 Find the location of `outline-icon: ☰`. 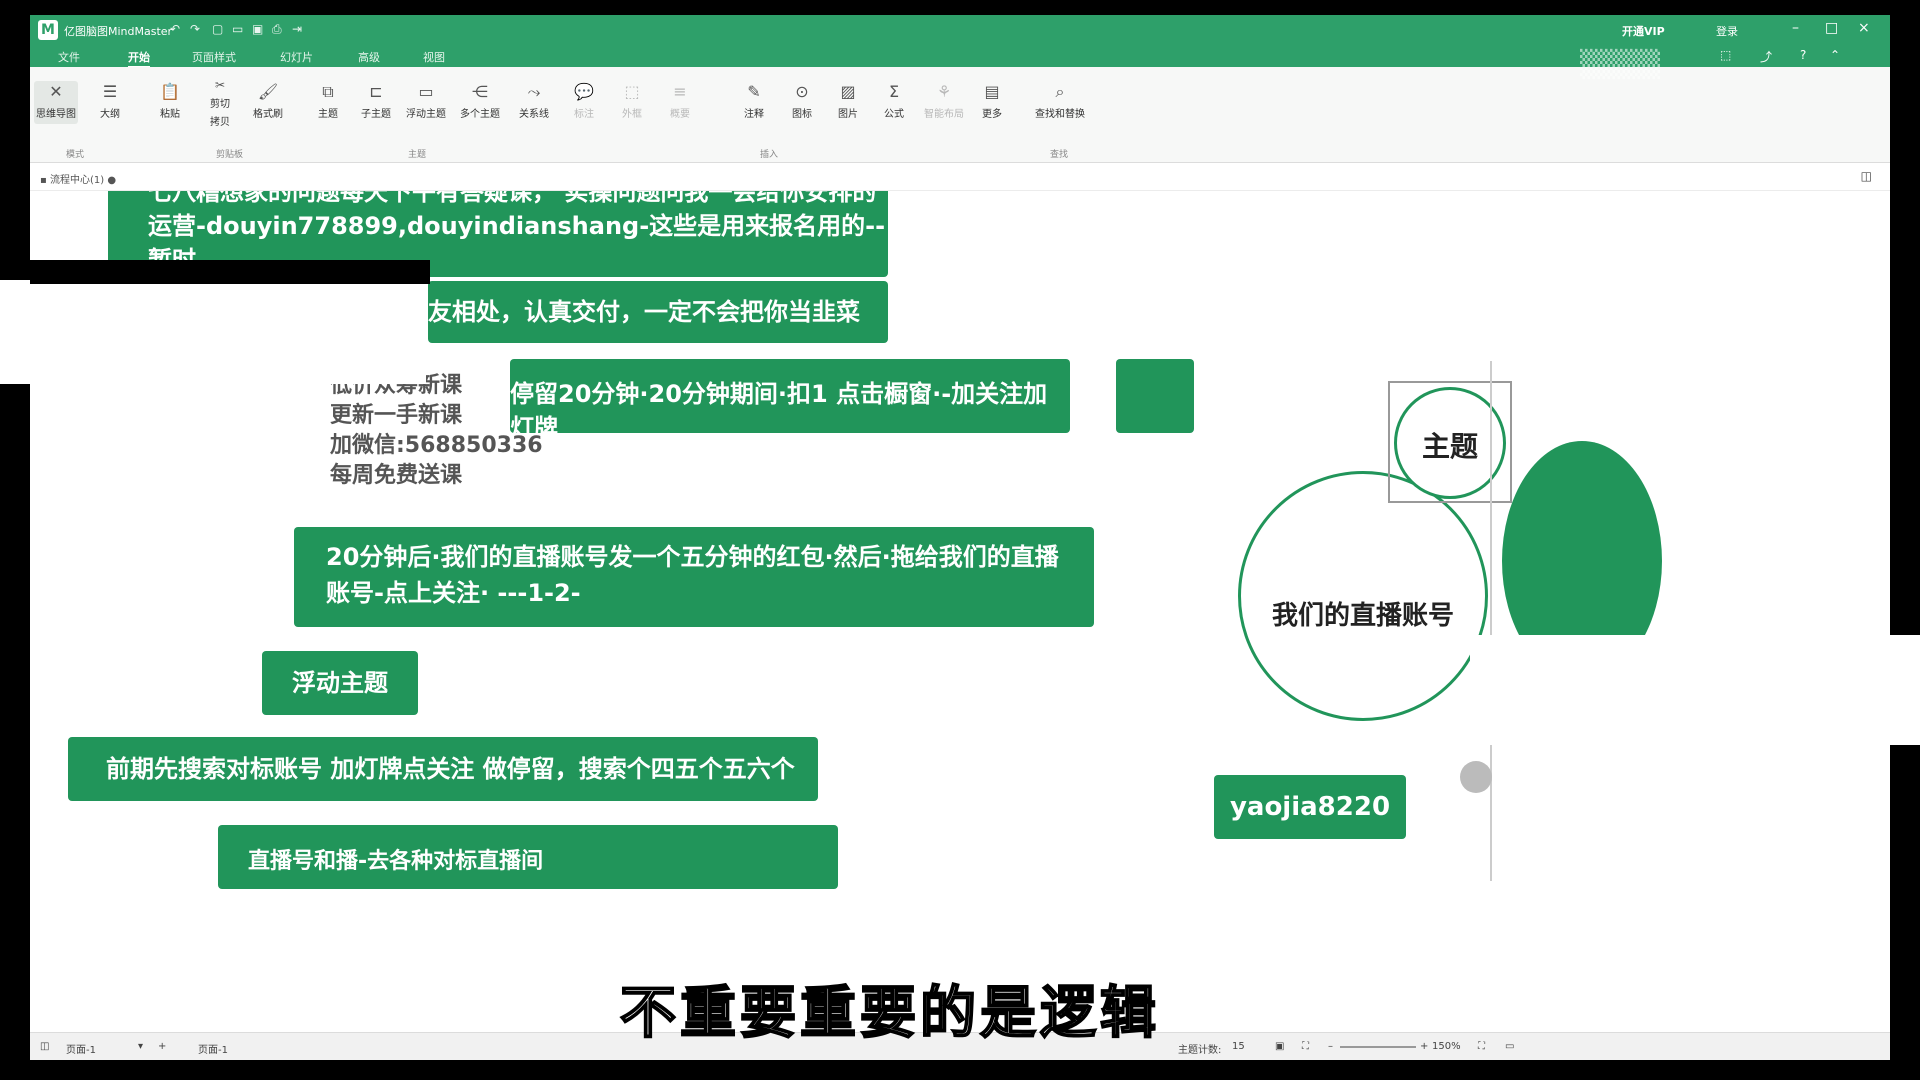

outline-icon: ☰ is located at coordinates (110, 91).